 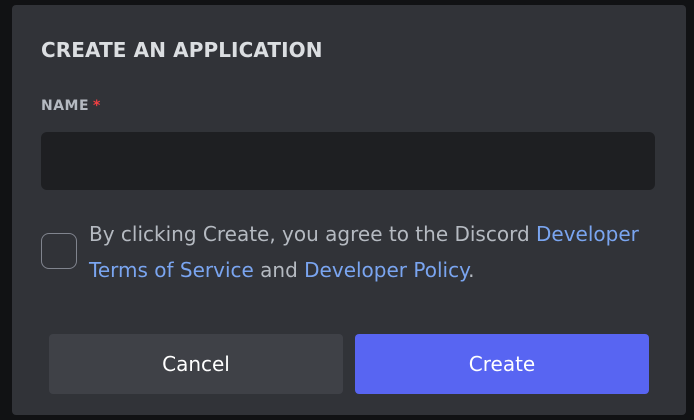 What do you see at coordinates (196, 364) in the screenshot?
I see `cancel-button: Cancel` at bounding box center [196, 364].